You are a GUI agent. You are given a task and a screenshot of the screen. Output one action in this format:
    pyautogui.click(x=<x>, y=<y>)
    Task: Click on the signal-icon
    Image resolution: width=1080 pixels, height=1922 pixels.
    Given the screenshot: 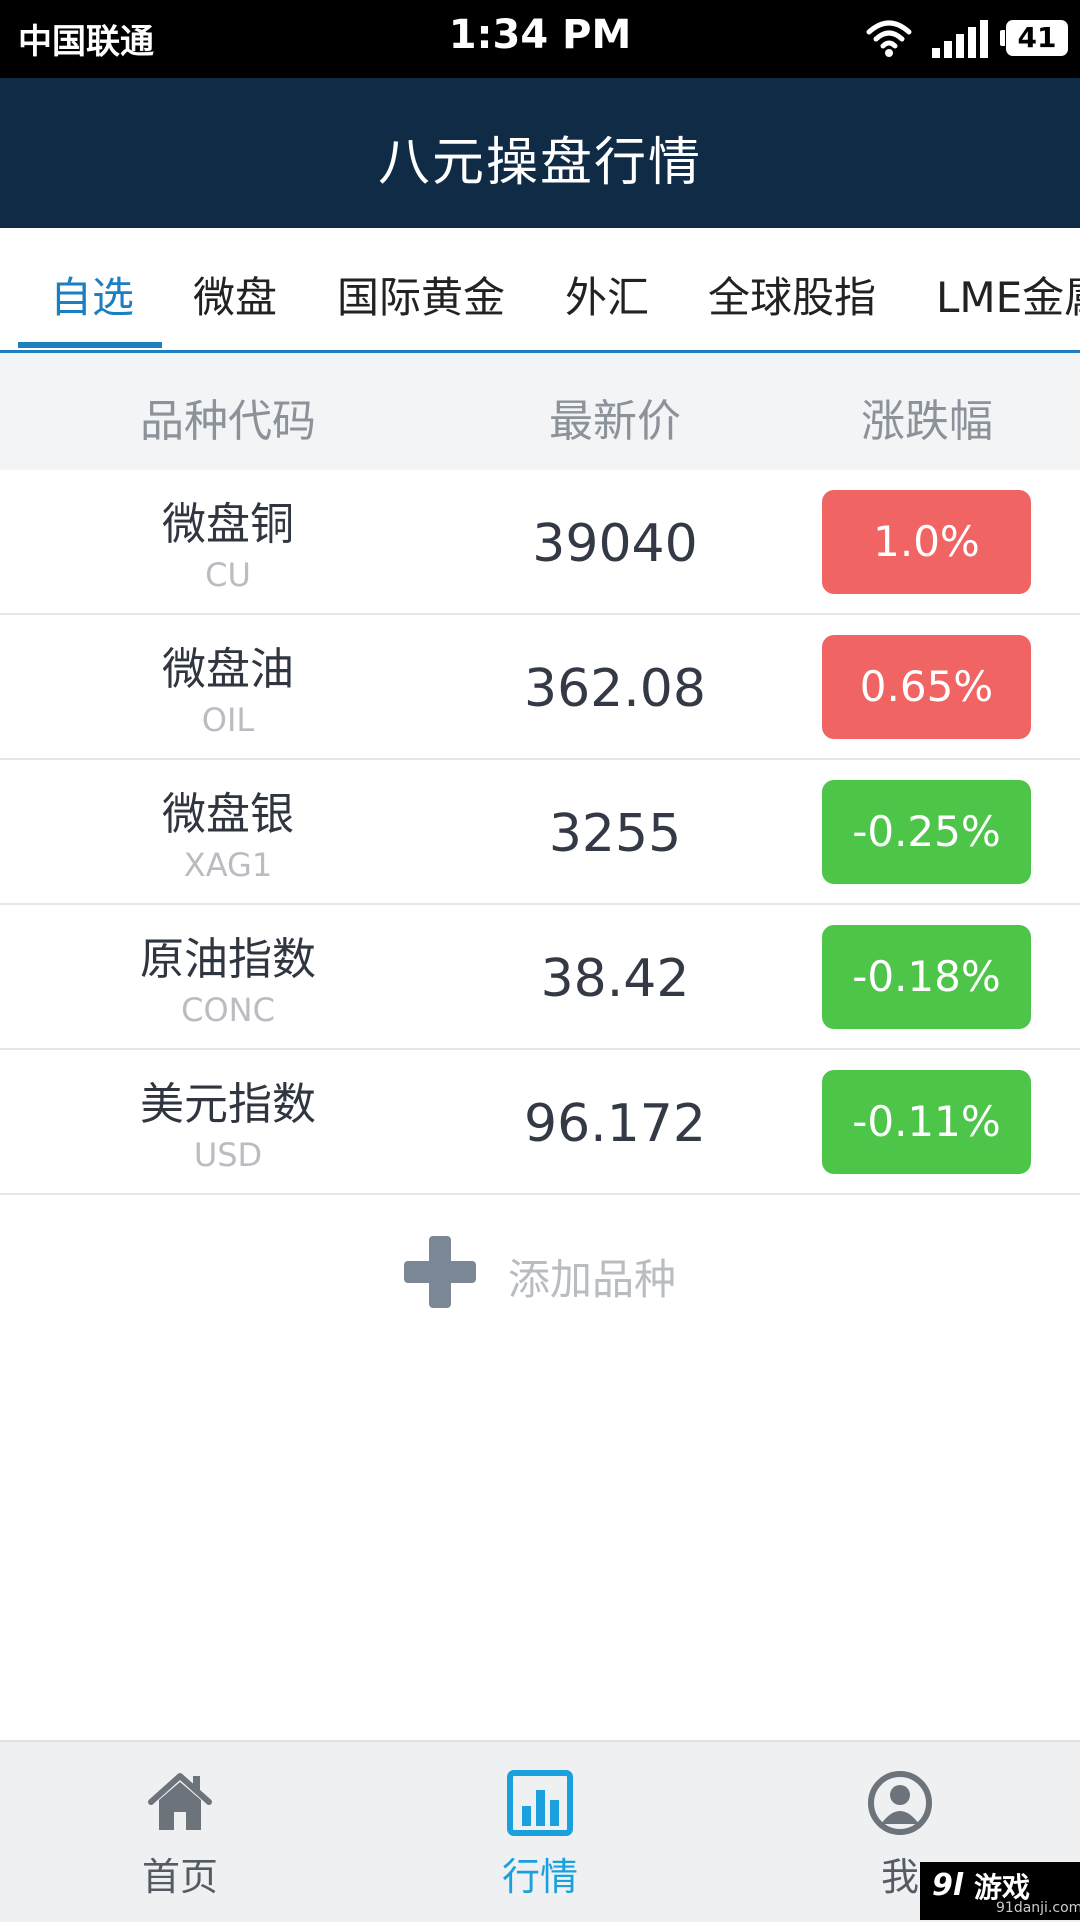 What is the action you would take?
    pyautogui.click(x=960, y=39)
    